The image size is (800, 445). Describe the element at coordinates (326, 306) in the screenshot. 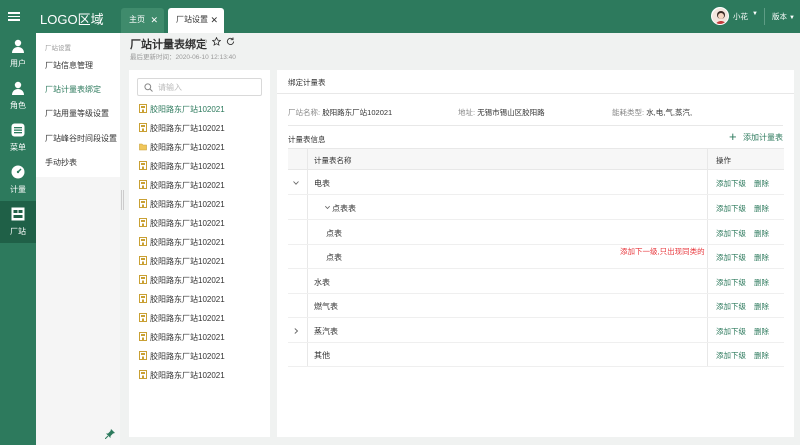

I see `meter-name: 燃气表` at that location.